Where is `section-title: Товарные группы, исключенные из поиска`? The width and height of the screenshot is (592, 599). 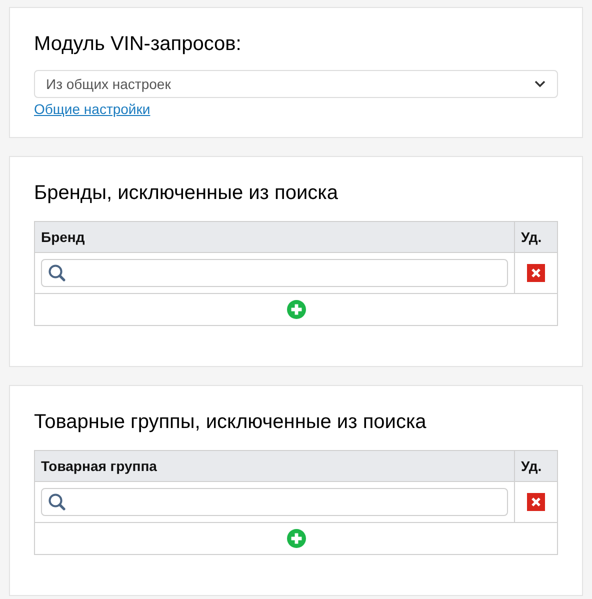 section-title: Товарные группы, исключенные из поиска is located at coordinates (231, 422).